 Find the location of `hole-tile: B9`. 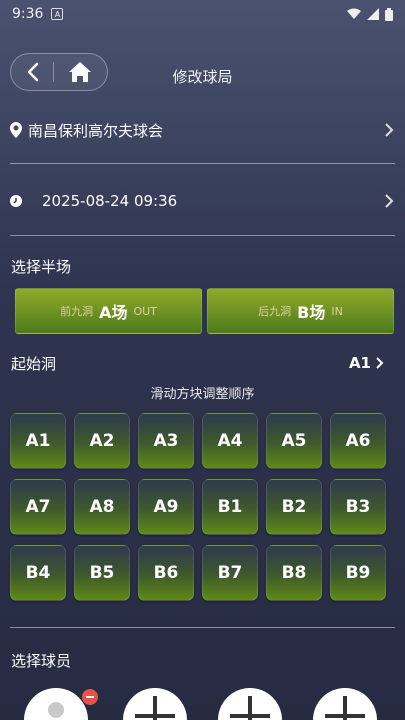

hole-tile: B9 is located at coordinates (358, 573).